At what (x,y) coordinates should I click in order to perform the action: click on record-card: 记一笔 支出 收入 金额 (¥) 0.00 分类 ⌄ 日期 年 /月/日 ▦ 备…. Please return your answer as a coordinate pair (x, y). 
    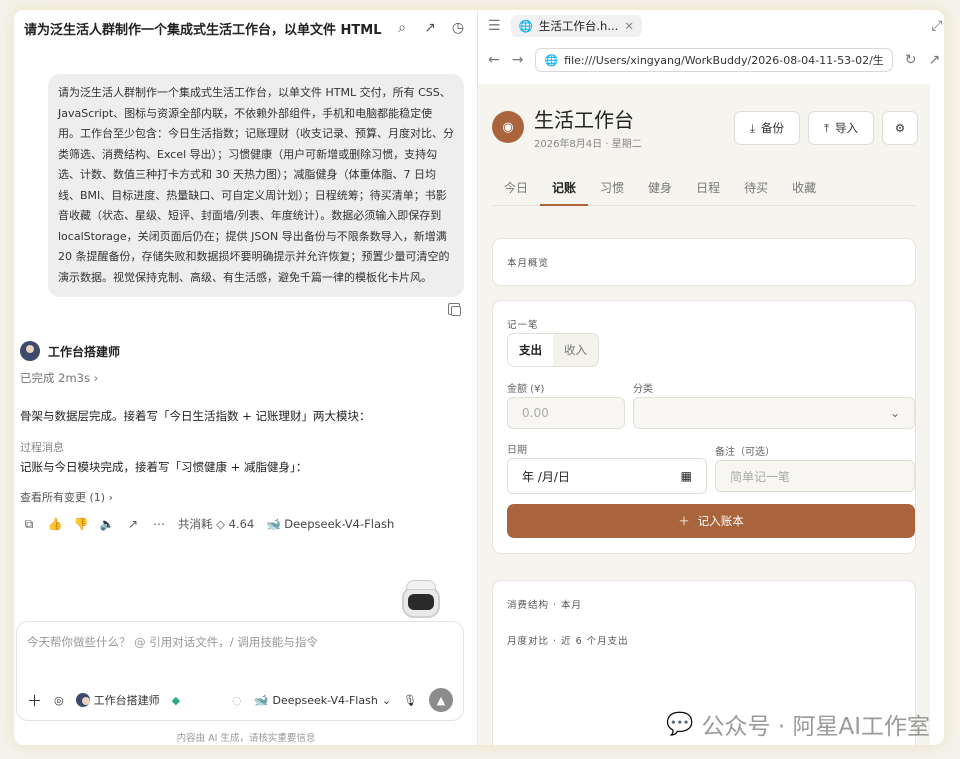
    Looking at the image, I should click on (704, 427).